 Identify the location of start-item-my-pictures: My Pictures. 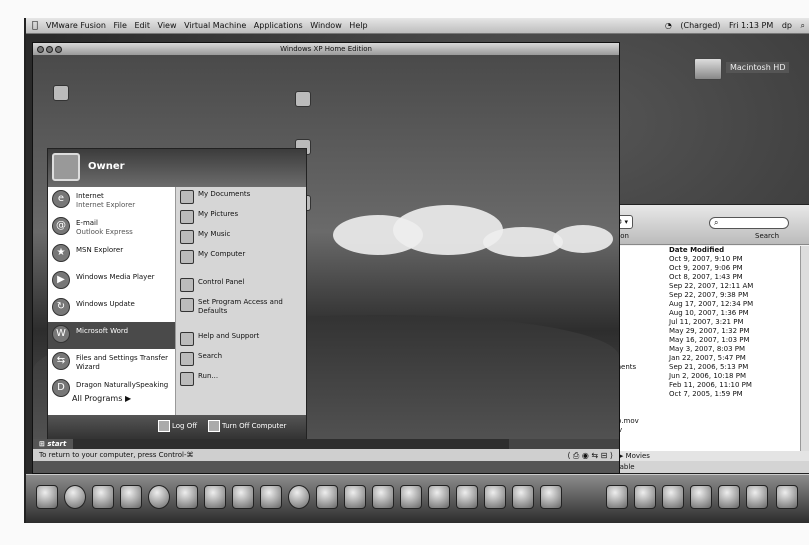
(241, 217).